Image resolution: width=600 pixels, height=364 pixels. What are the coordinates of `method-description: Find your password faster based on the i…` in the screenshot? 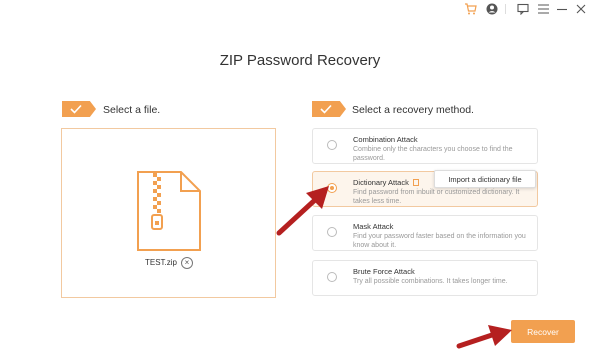 It's located at (439, 241).